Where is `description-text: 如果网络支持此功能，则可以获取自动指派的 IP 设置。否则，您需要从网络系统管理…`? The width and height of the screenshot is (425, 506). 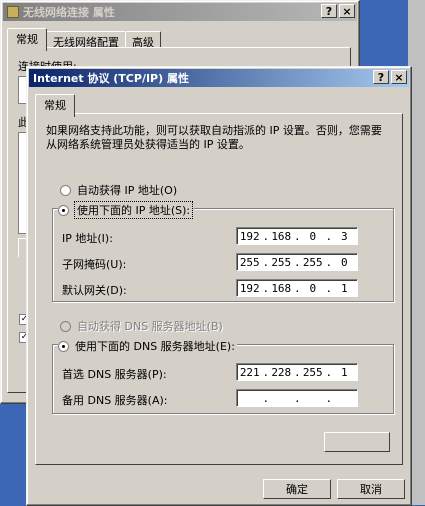 description-text: 如果网络支持此功能，则可以获取自动指派的 IP 设置。否则，您需要从网络系统管理… is located at coordinates (214, 137).